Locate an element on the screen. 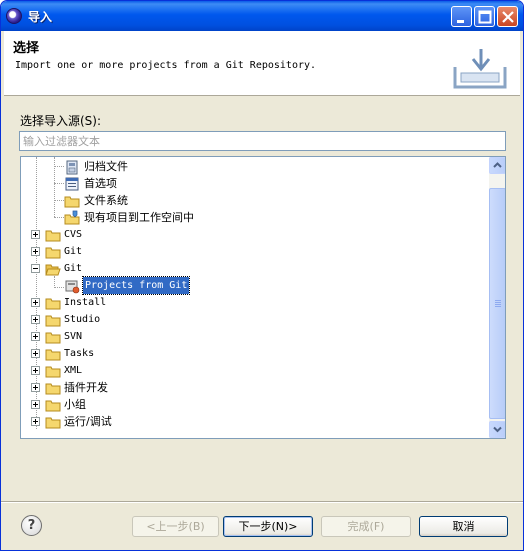 This screenshot has width=524, height=551. tree-item-existing-projects: 现有项目到工作空间中 is located at coordinates (254, 217).